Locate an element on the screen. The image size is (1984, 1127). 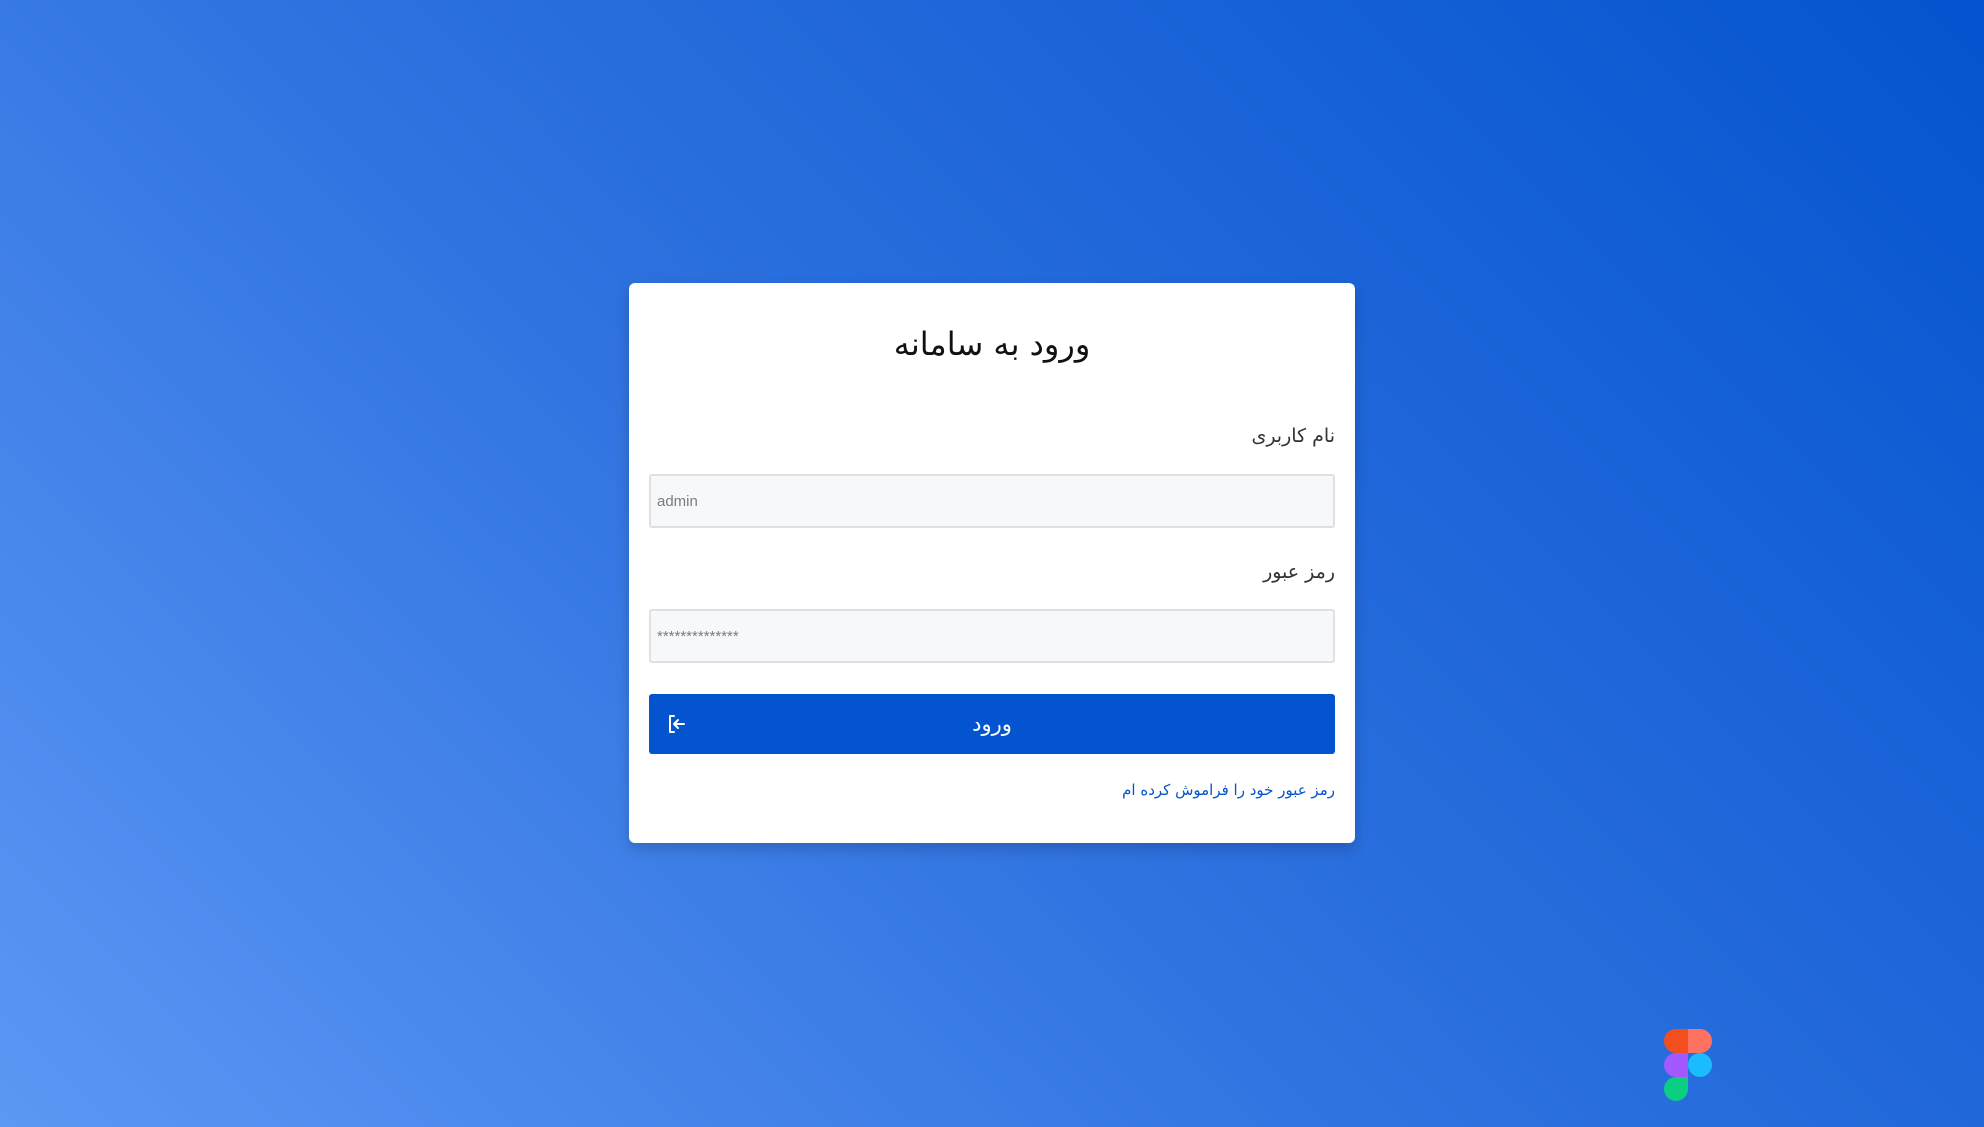
figma-logo-top-left is located at coordinates (1676, 1041).